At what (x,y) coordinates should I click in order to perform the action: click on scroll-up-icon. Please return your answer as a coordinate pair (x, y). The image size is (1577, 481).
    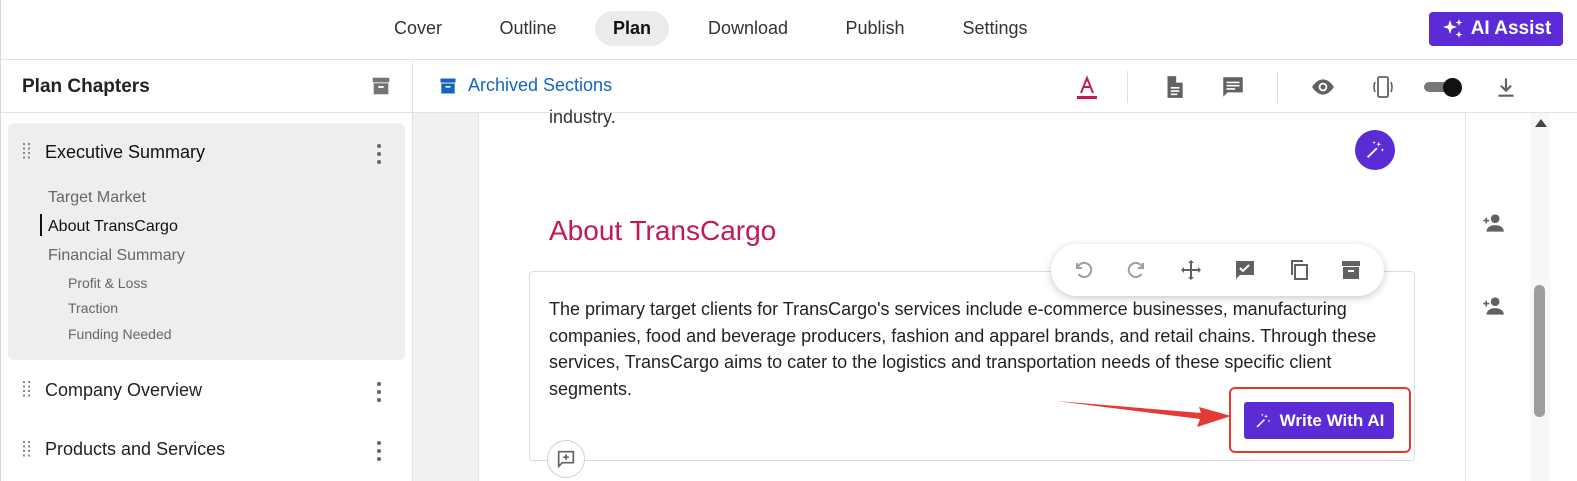
    Looking at the image, I should click on (1541, 123).